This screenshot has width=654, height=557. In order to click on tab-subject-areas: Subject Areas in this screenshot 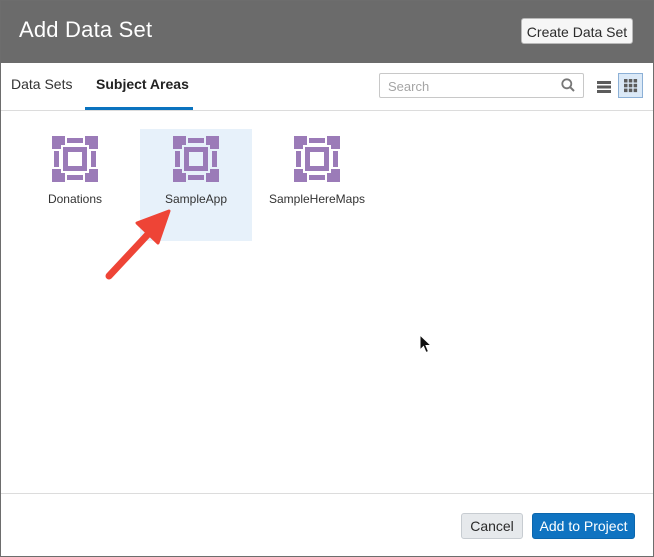, I will do `click(142, 84)`.